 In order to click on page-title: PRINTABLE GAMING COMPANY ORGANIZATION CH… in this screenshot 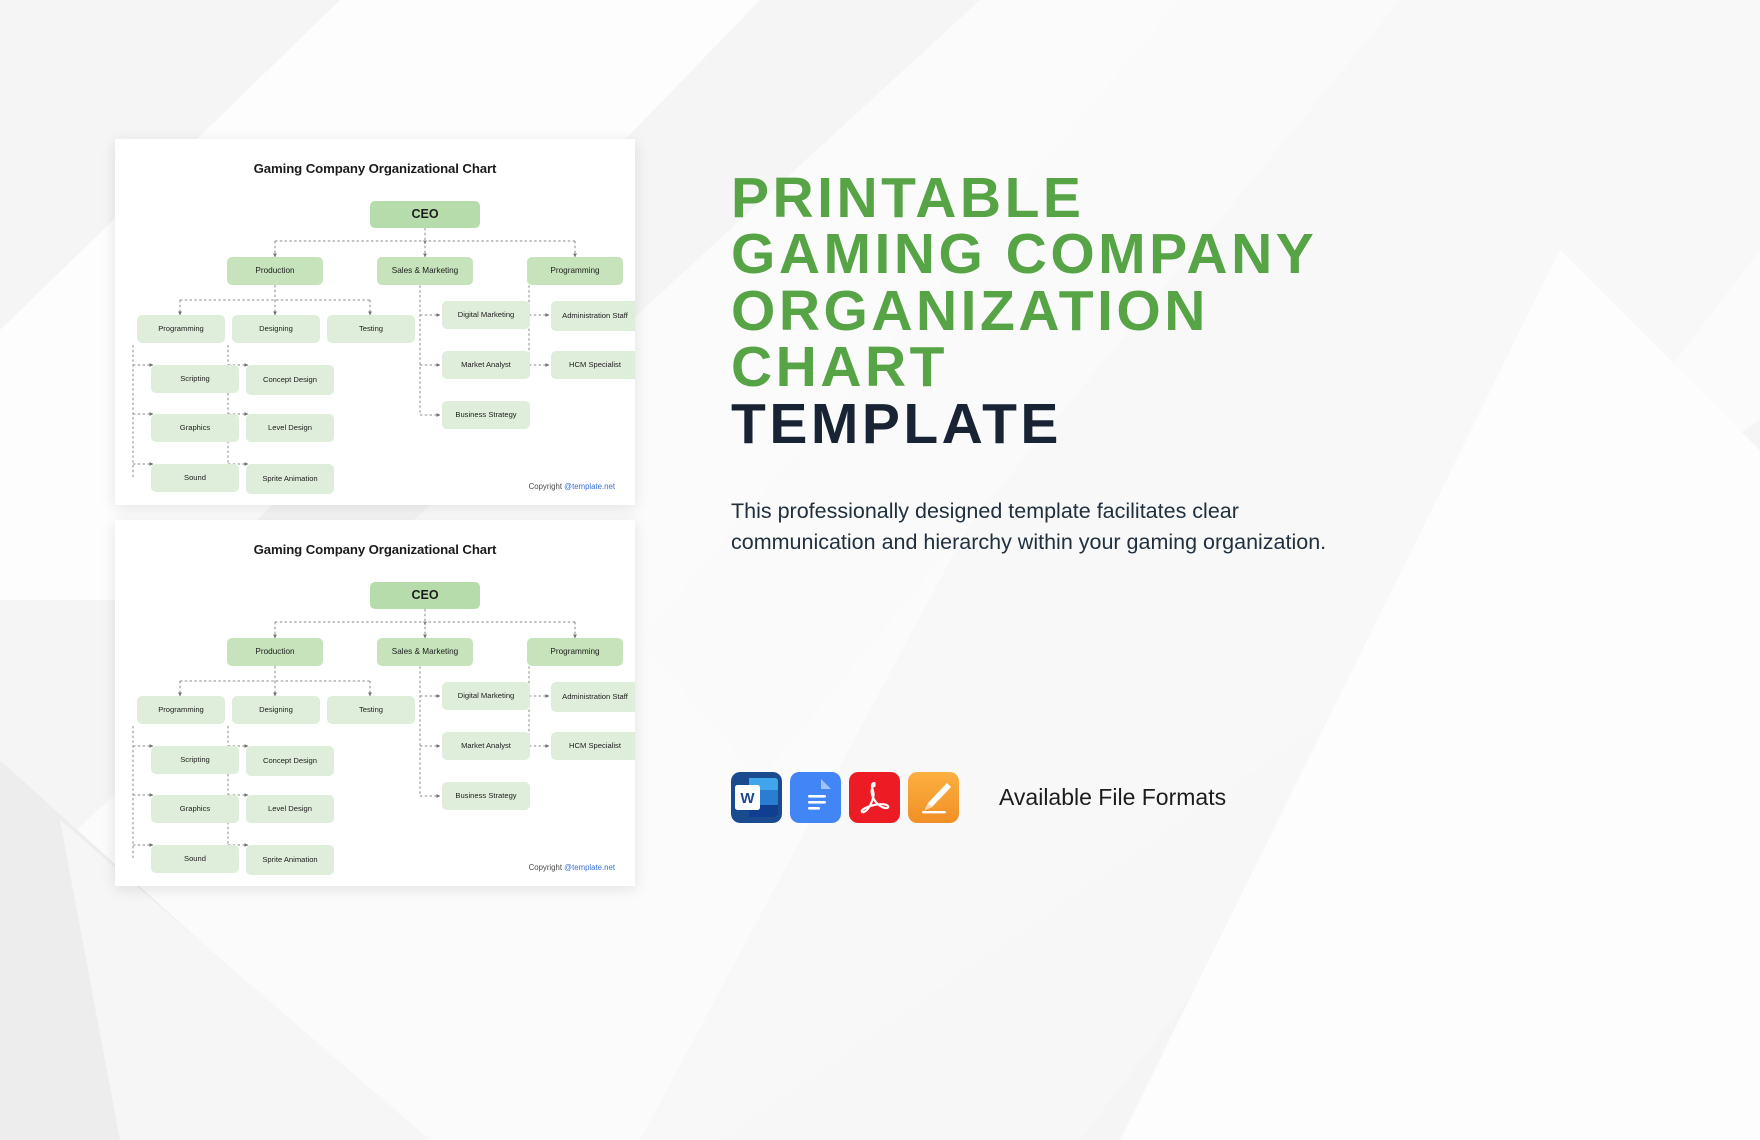, I will do `click(1081, 311)`.